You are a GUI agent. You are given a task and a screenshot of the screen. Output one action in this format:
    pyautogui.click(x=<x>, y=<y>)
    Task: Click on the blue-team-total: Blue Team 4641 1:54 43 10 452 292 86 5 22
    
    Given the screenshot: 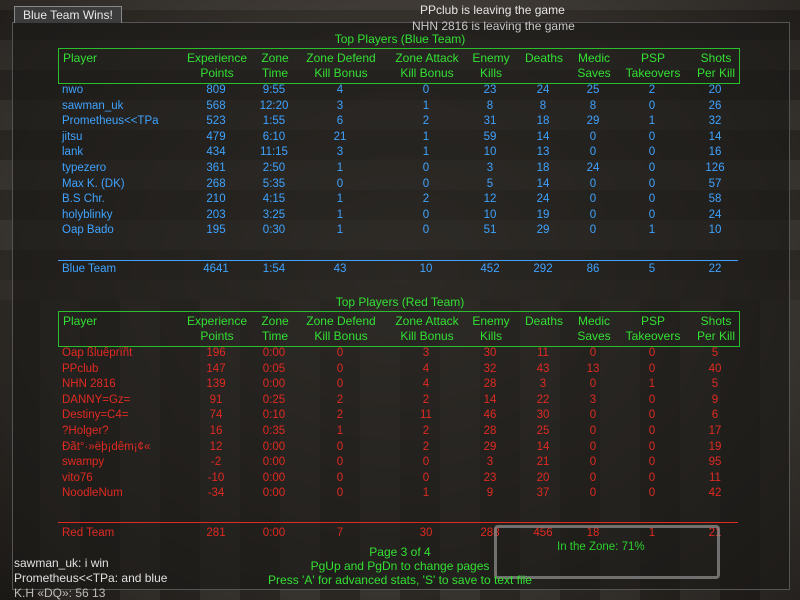 What is the action you would take?
    pyautogui.click(x=400, y=271)
    